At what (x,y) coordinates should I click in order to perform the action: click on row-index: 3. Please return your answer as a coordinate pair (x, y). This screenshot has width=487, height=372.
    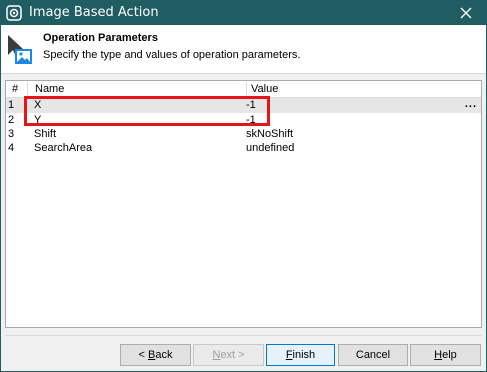
    Looking at the image, I should click on (11, 134).